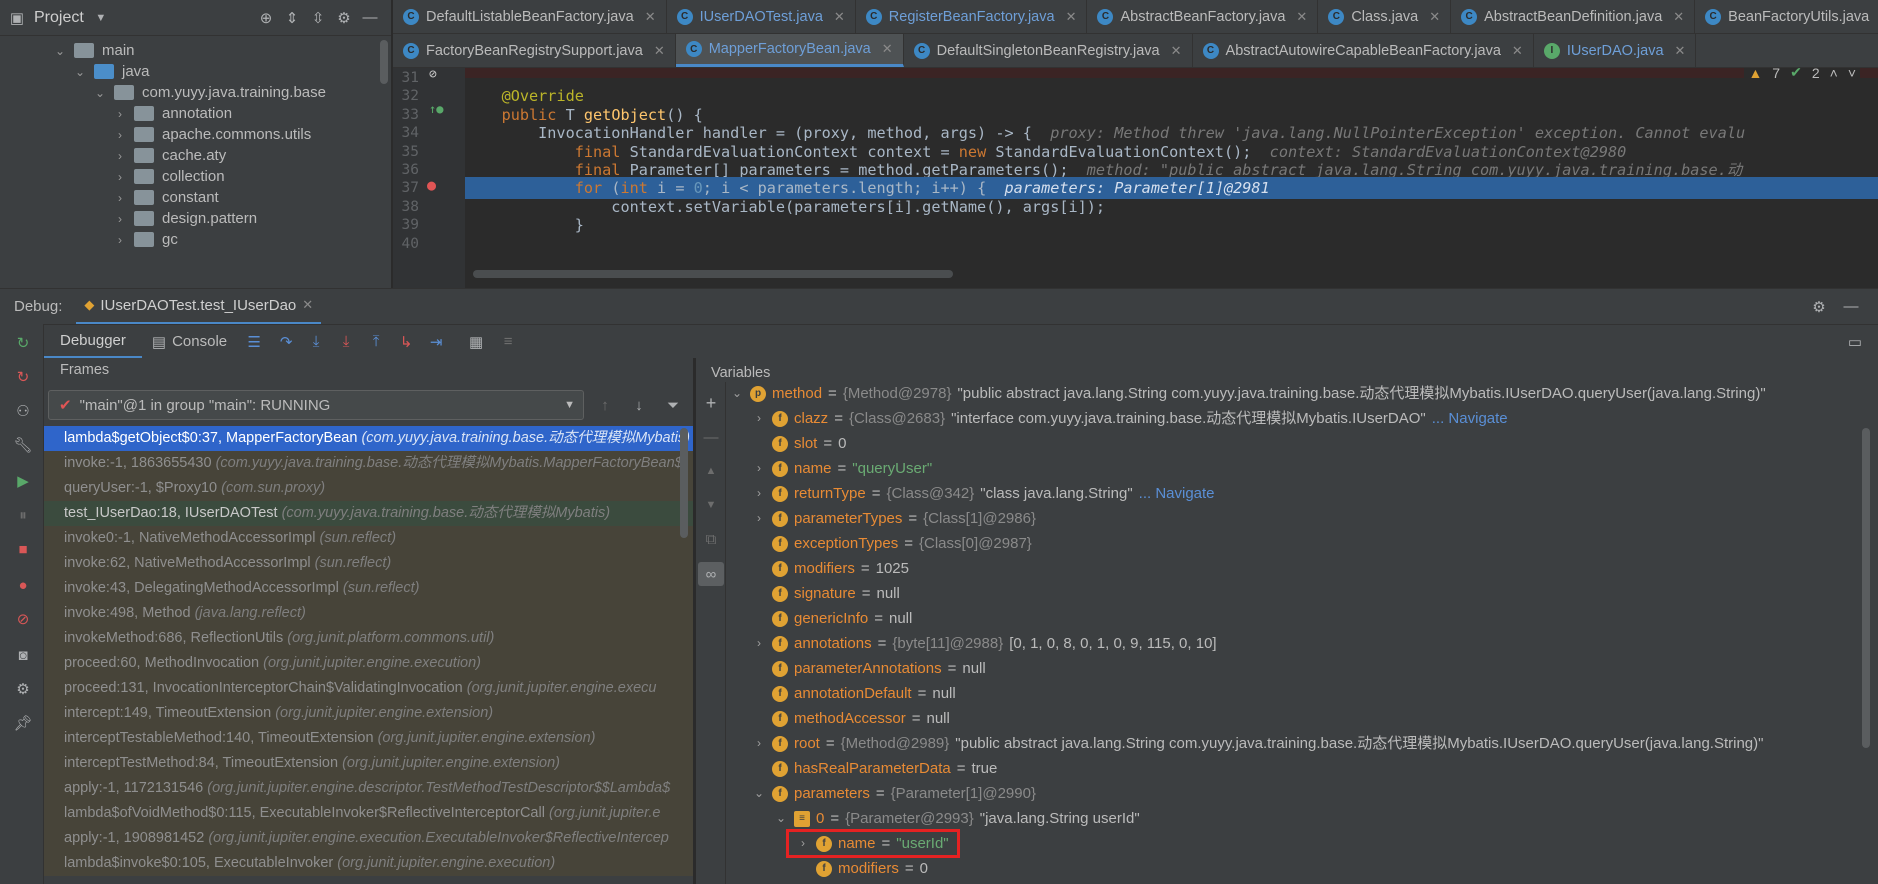 The height and width of the screenshot is (884, 1878). Describe the element at coordinates (1851, 307) in the screenshot. I see `hide-icon: —` at that location.